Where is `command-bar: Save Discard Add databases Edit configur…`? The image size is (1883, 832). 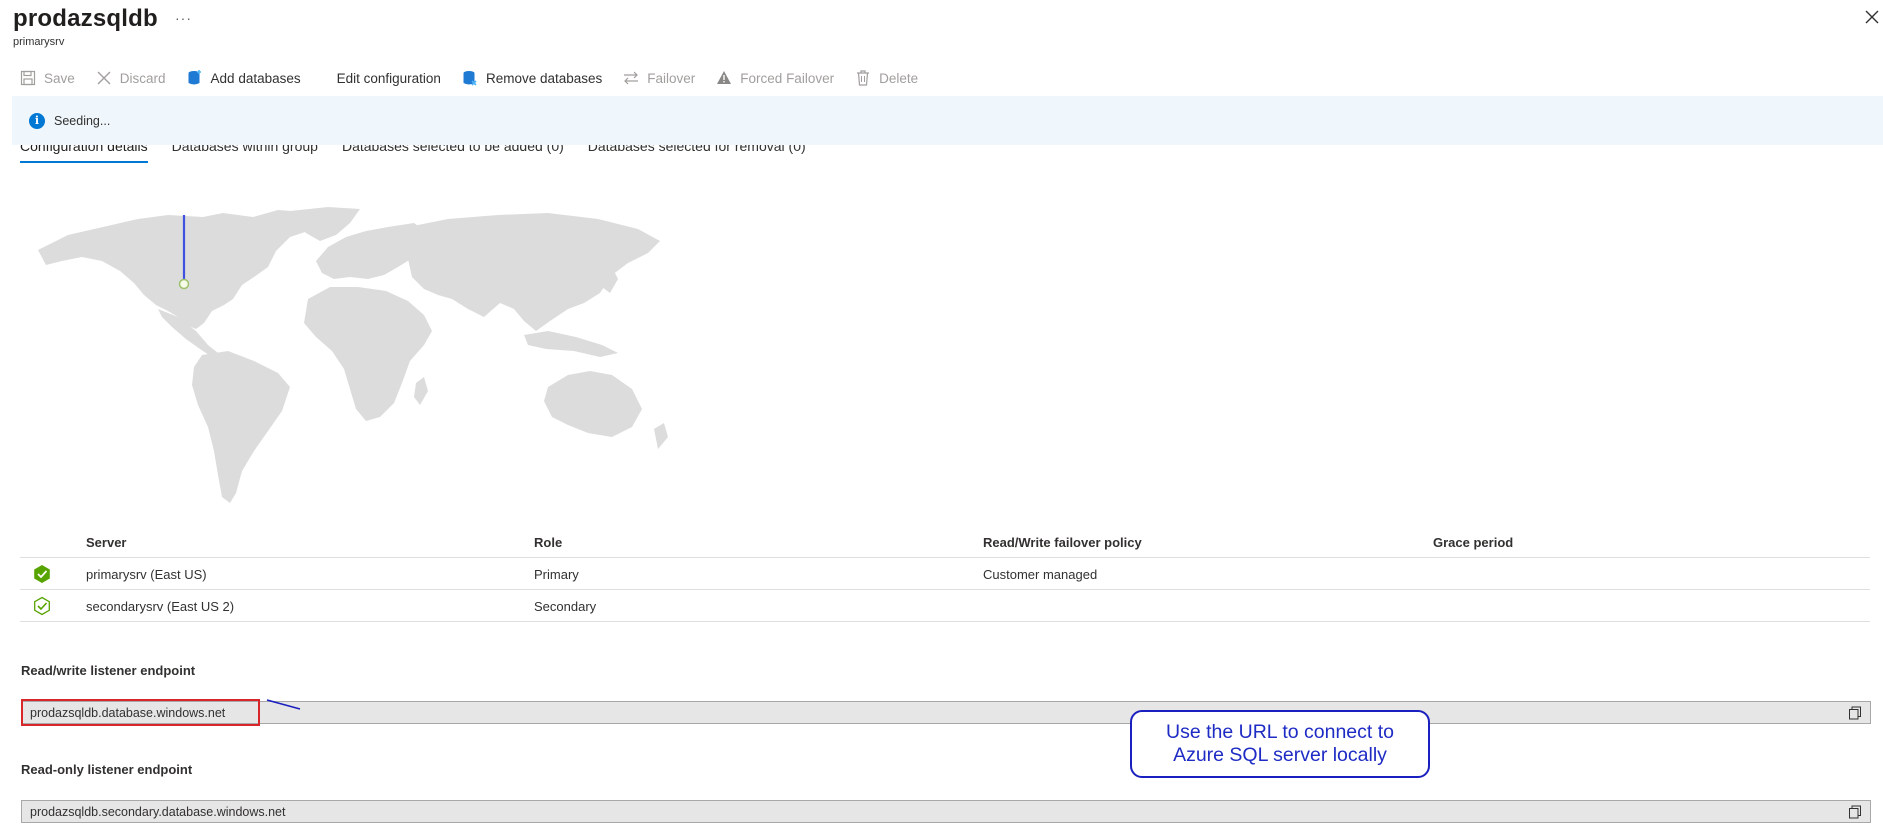
command-bar: Save Discard Add databases Edit configur… is located at coordinates (478, 78).